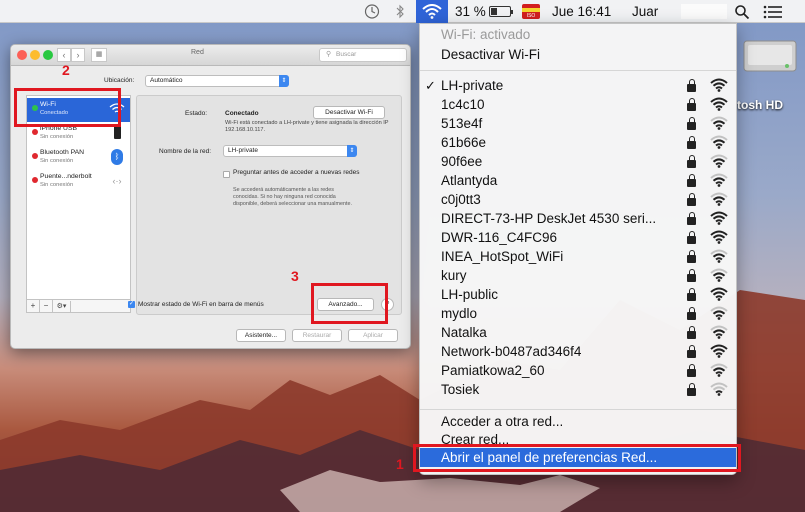 The image size is (805, 512). I want to click on network-item: 61b66e, so click(578, 142).